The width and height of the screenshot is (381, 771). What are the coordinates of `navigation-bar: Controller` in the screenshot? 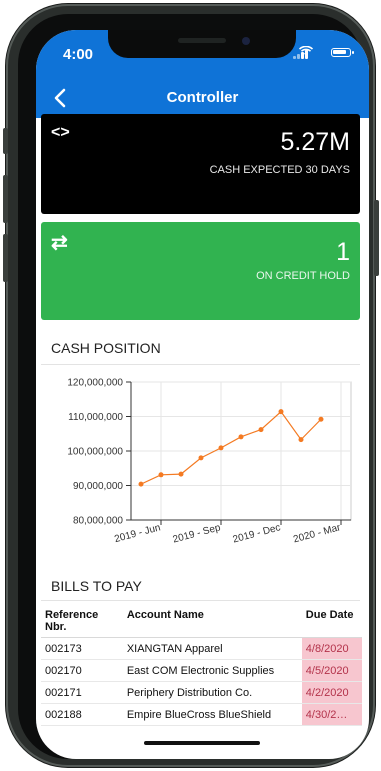 It's located at (202, 98).